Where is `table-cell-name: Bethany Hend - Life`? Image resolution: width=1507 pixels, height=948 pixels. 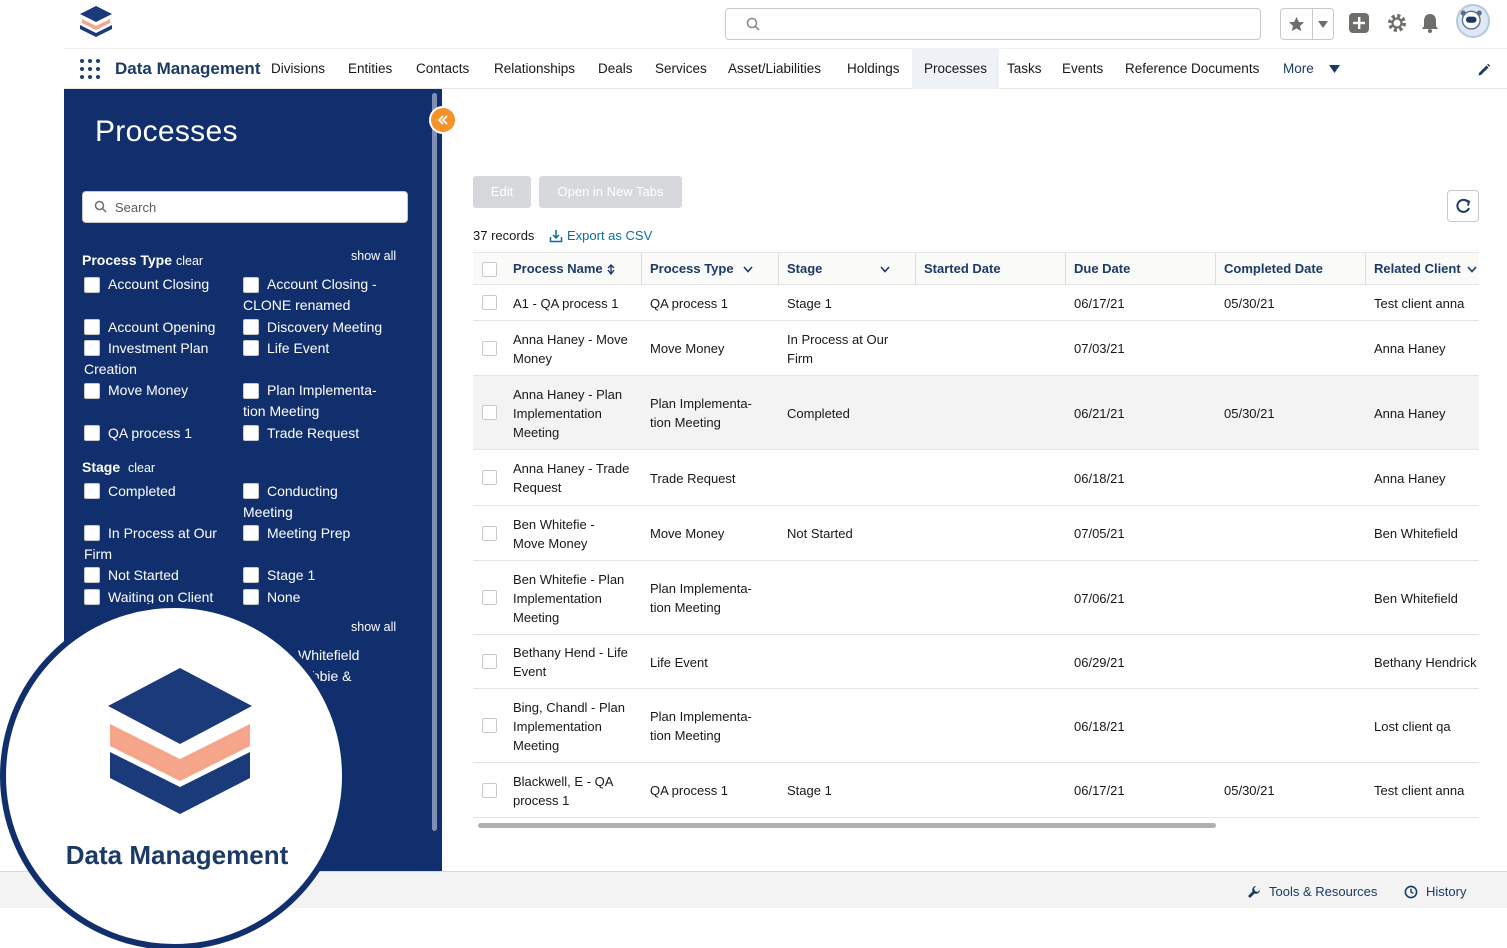
table-cell-name: Bethany Hend - Life is located at coordinates (570, 652).